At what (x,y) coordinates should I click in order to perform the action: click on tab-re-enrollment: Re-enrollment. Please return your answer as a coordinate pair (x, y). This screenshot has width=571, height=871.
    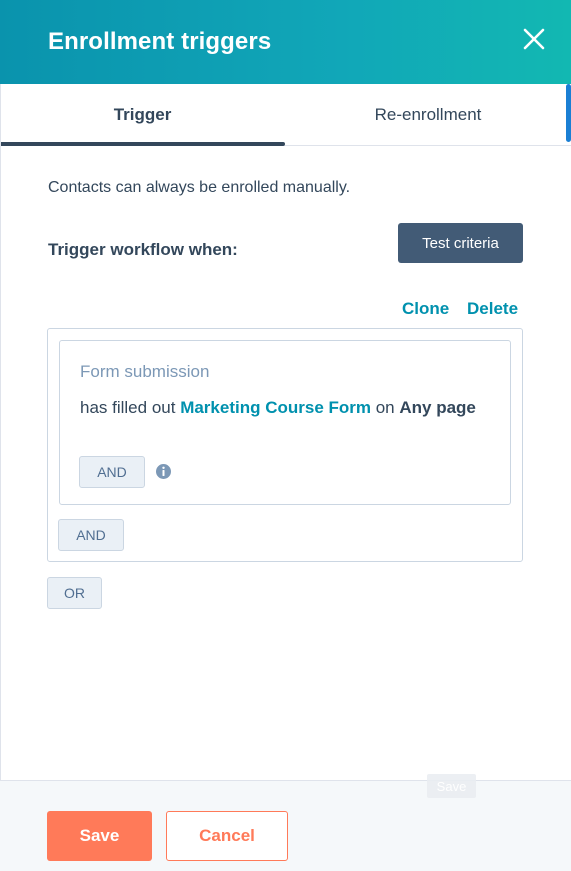
    Looking at the image, I should click on (428, 115).